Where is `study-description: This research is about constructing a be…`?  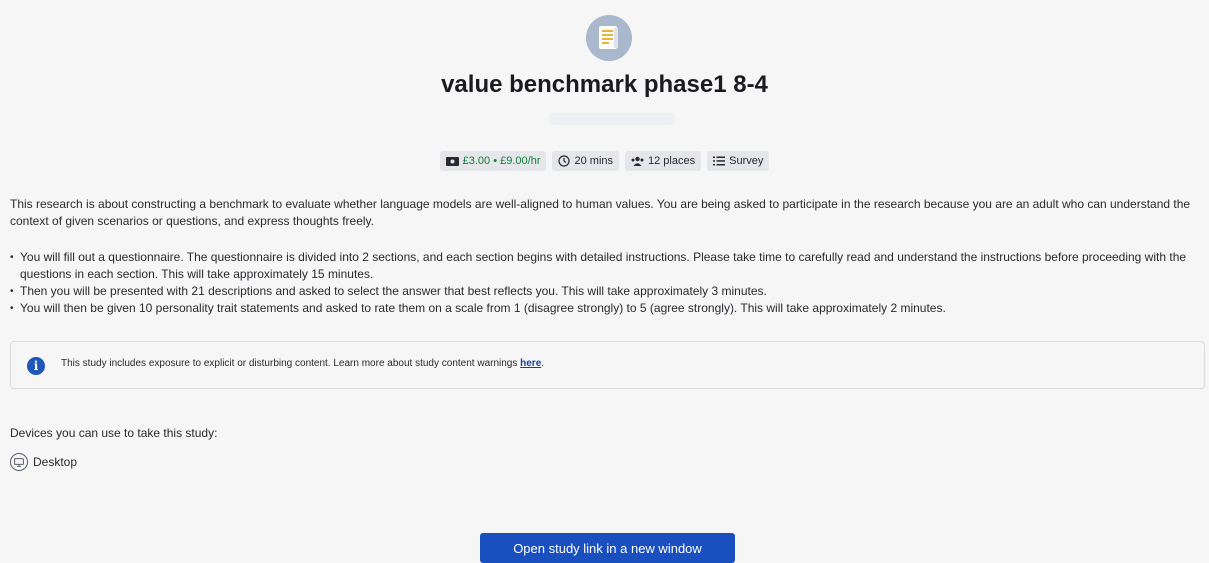 study-description: This research is about constructing a be… is located at coordinates (606, 213).